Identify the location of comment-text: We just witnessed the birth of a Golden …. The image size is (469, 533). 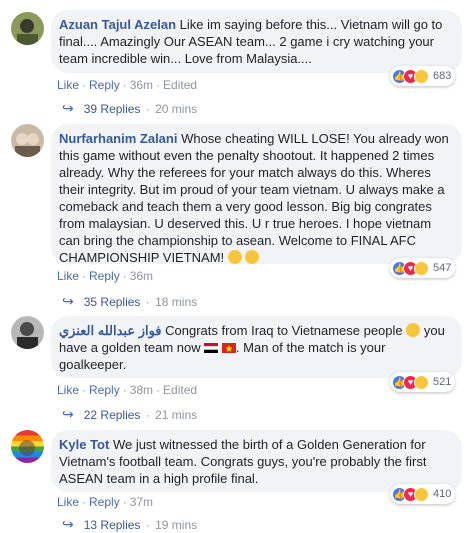
(243, 461).